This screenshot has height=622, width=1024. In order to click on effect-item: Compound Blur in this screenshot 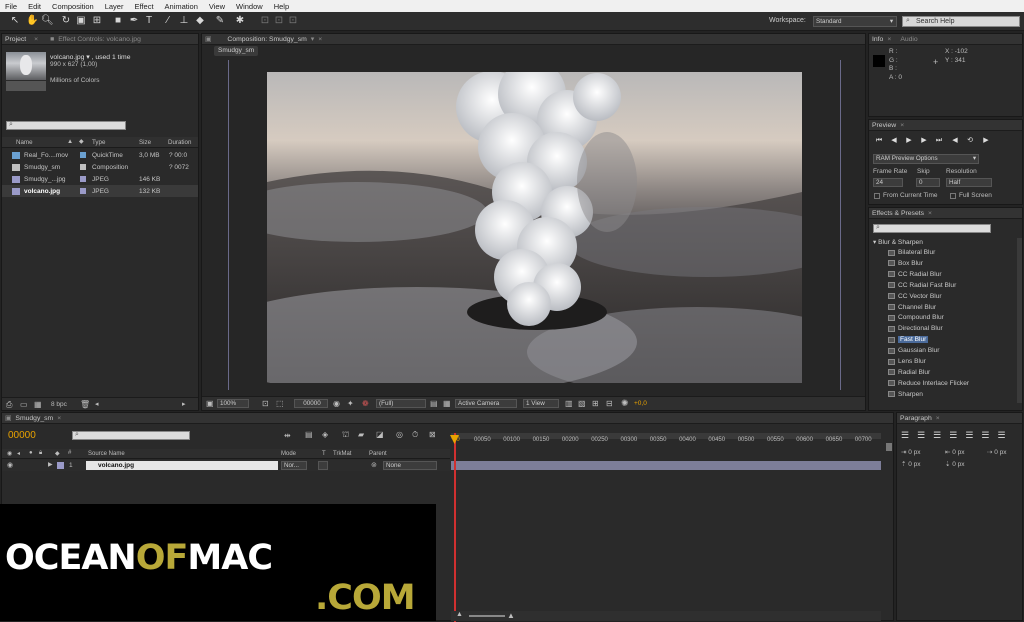, I will do `click(916, 317)`.